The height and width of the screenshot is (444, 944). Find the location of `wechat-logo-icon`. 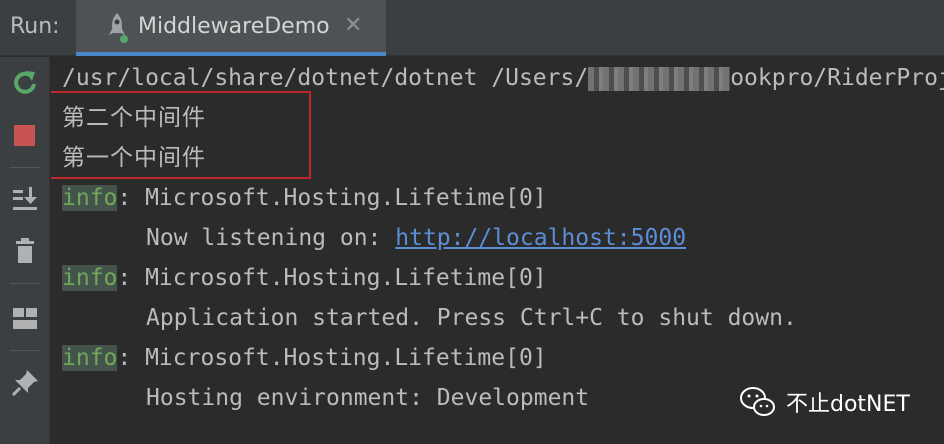

wechat-logo-icon is located at coordinates (757, 401).